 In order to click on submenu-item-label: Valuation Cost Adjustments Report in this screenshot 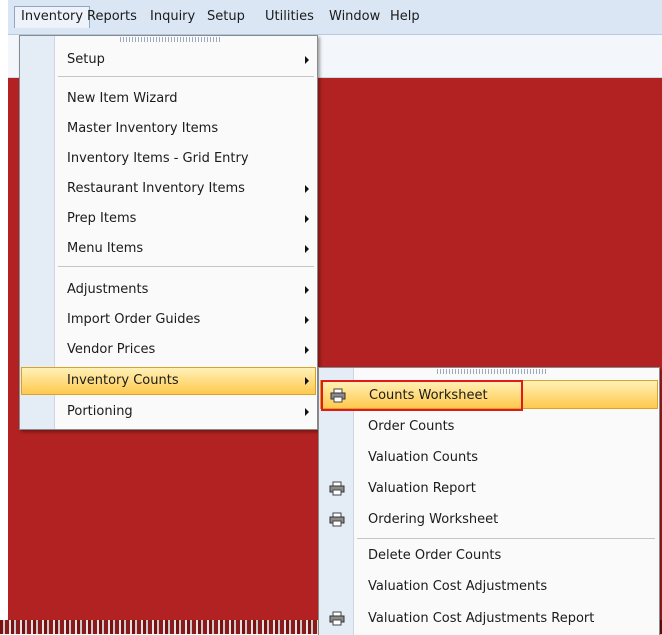, I will do `click(481, 618)`.